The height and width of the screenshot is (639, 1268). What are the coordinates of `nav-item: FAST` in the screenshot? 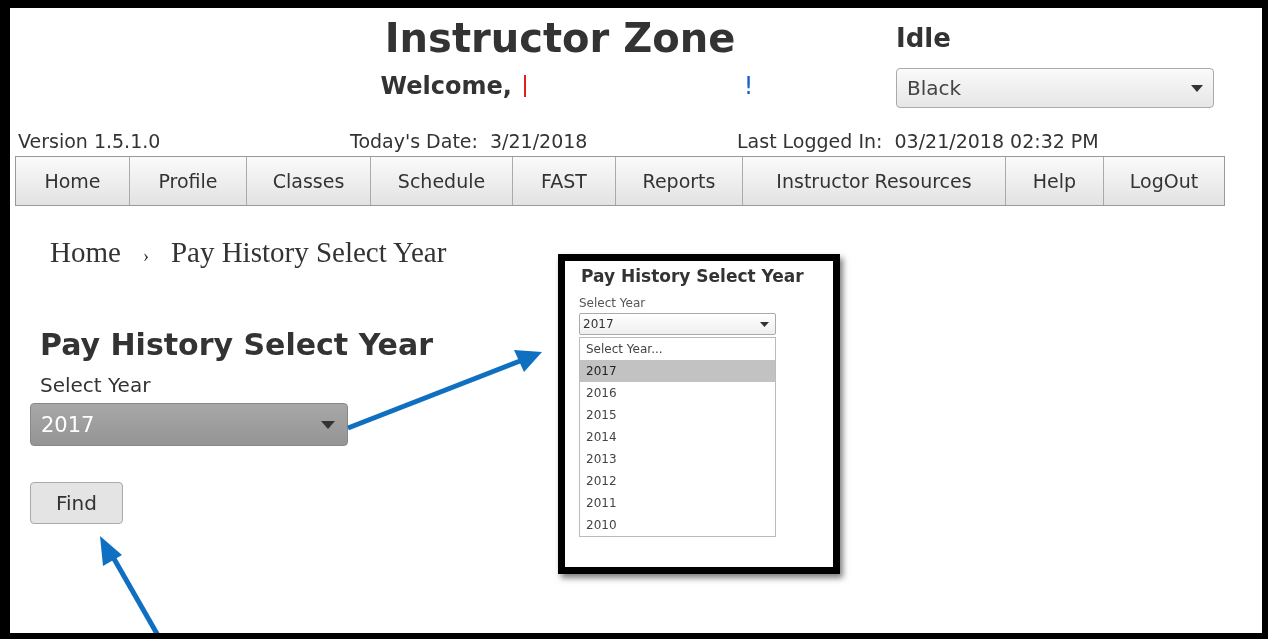 It's located at (564, 181).